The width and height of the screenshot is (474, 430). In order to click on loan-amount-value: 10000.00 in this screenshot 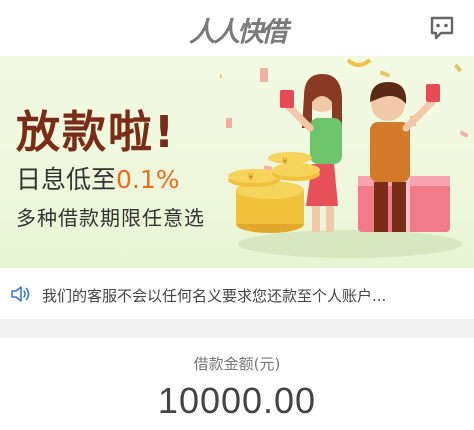, I will do `click(237, 401)`.